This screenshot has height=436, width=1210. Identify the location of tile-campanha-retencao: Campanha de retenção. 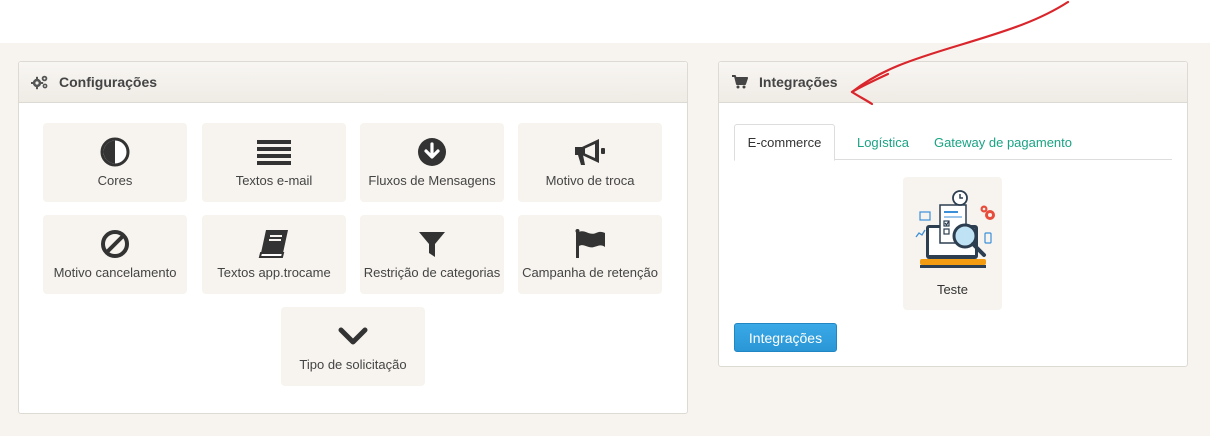
(590, 254).